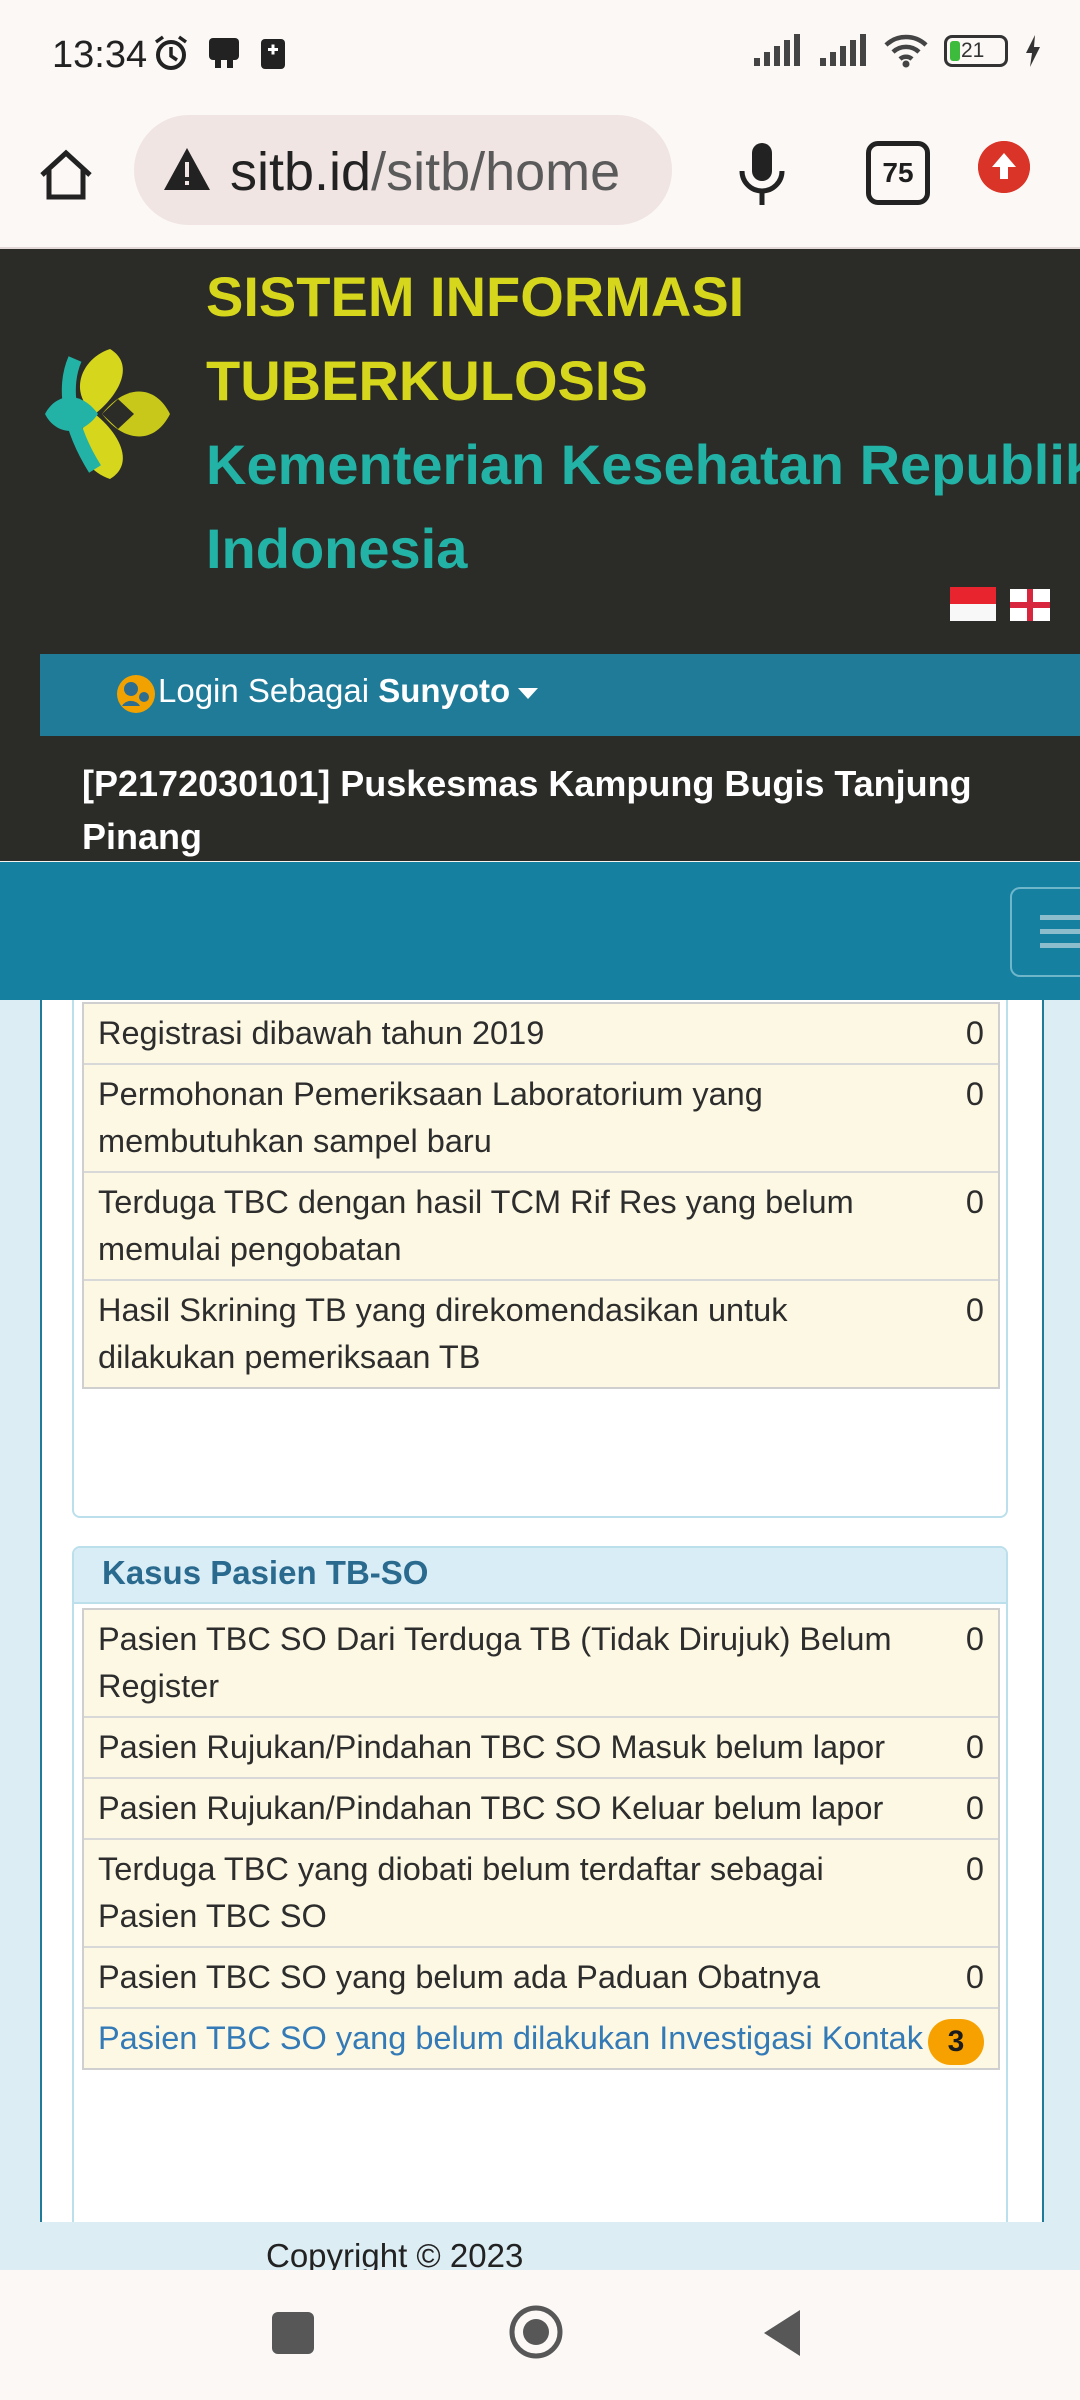 This screenshot has height=2400, width=1080. I want to click on list-item-label: Registrasi dibawah tahun 2019, so click(321, 1033).